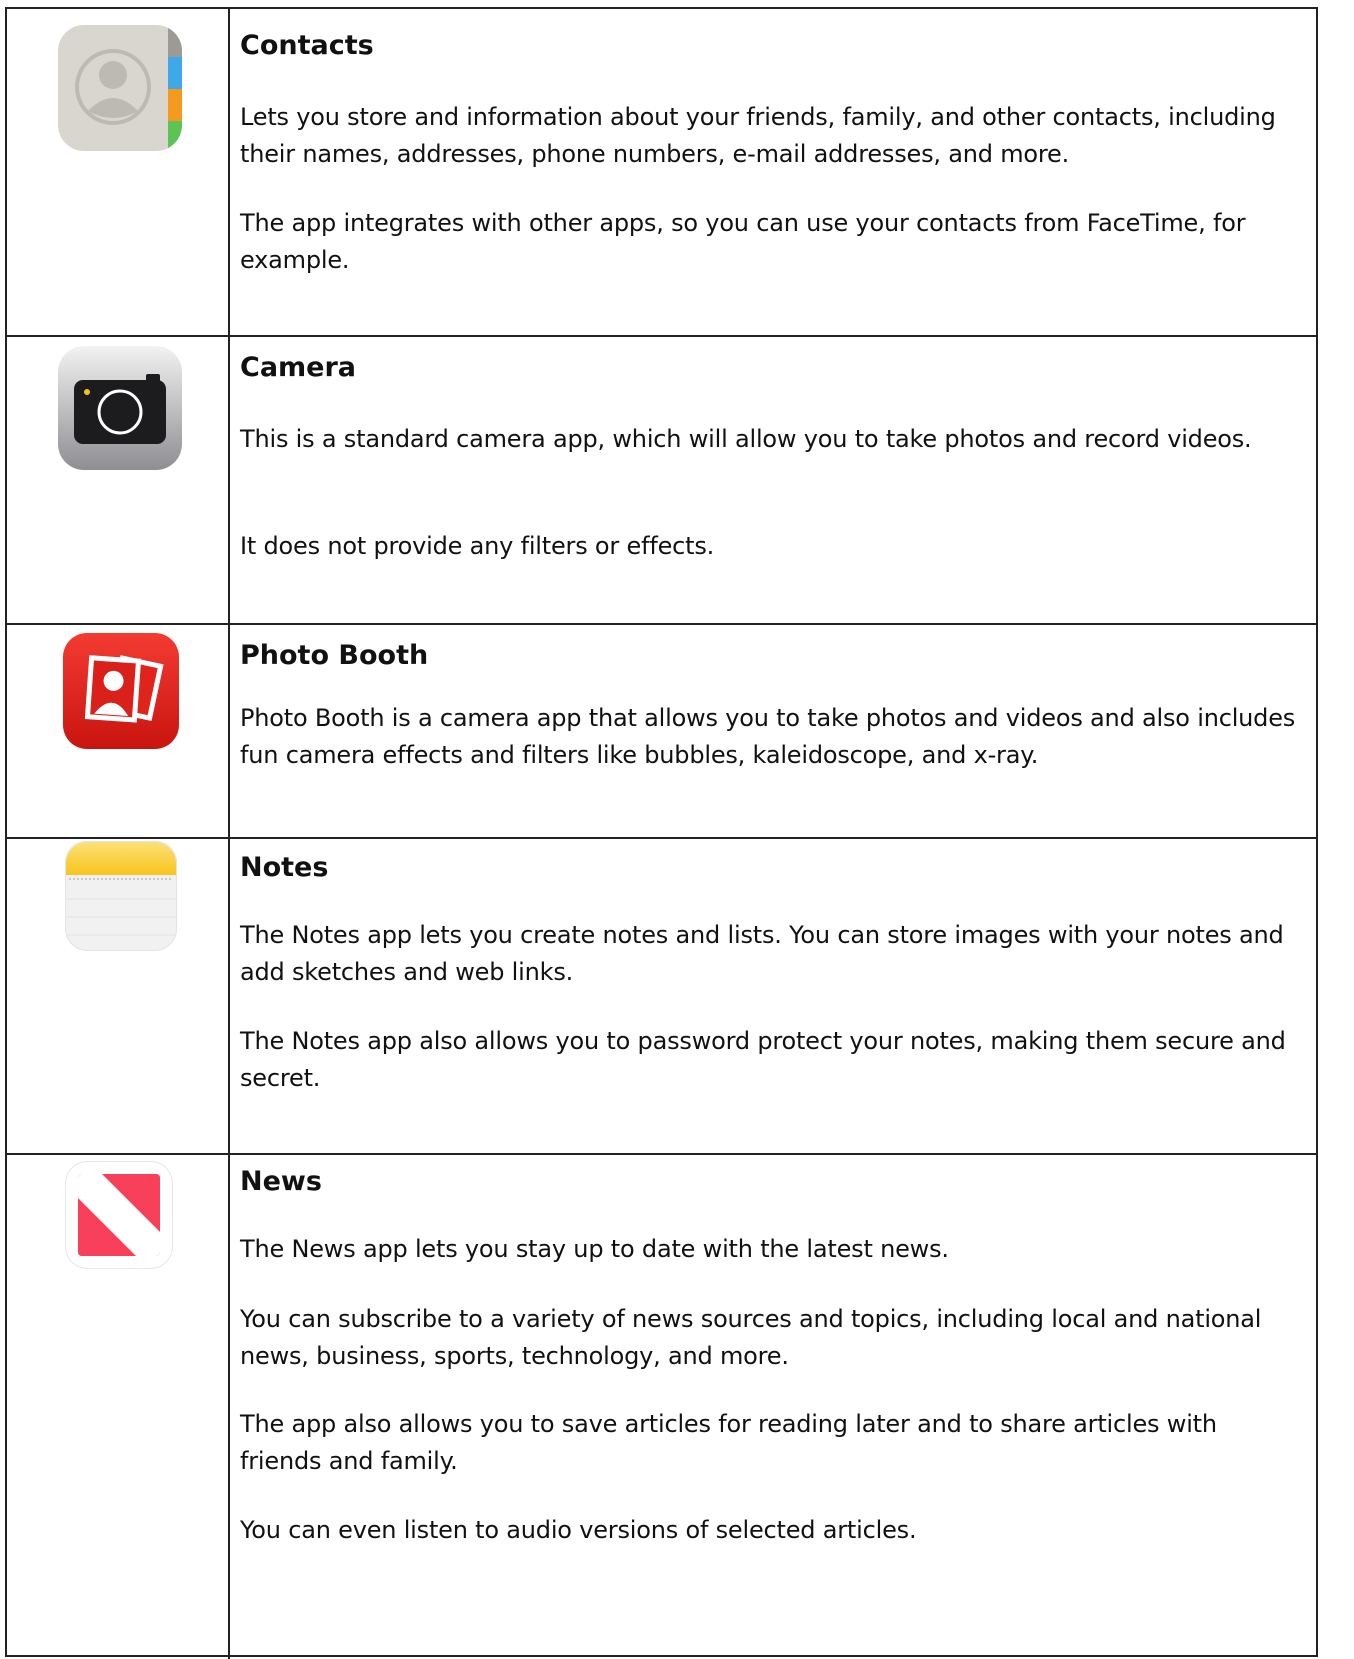  Describe the element at coordinates (119, 1215) in the screenshot. I see `news-icon` at that location.